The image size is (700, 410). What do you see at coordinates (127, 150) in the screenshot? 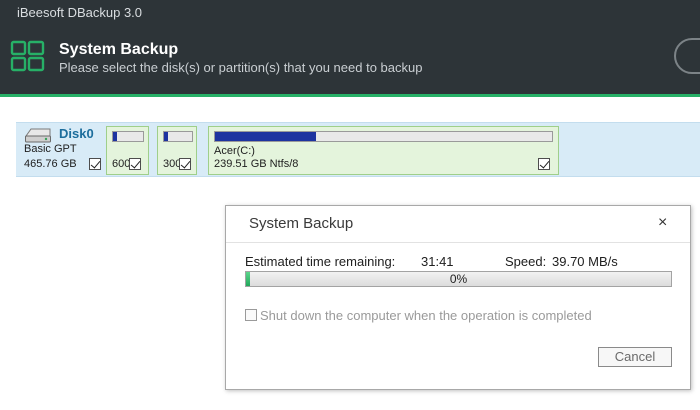
I see `partition-card: 600` at bounding box center [127, 150].